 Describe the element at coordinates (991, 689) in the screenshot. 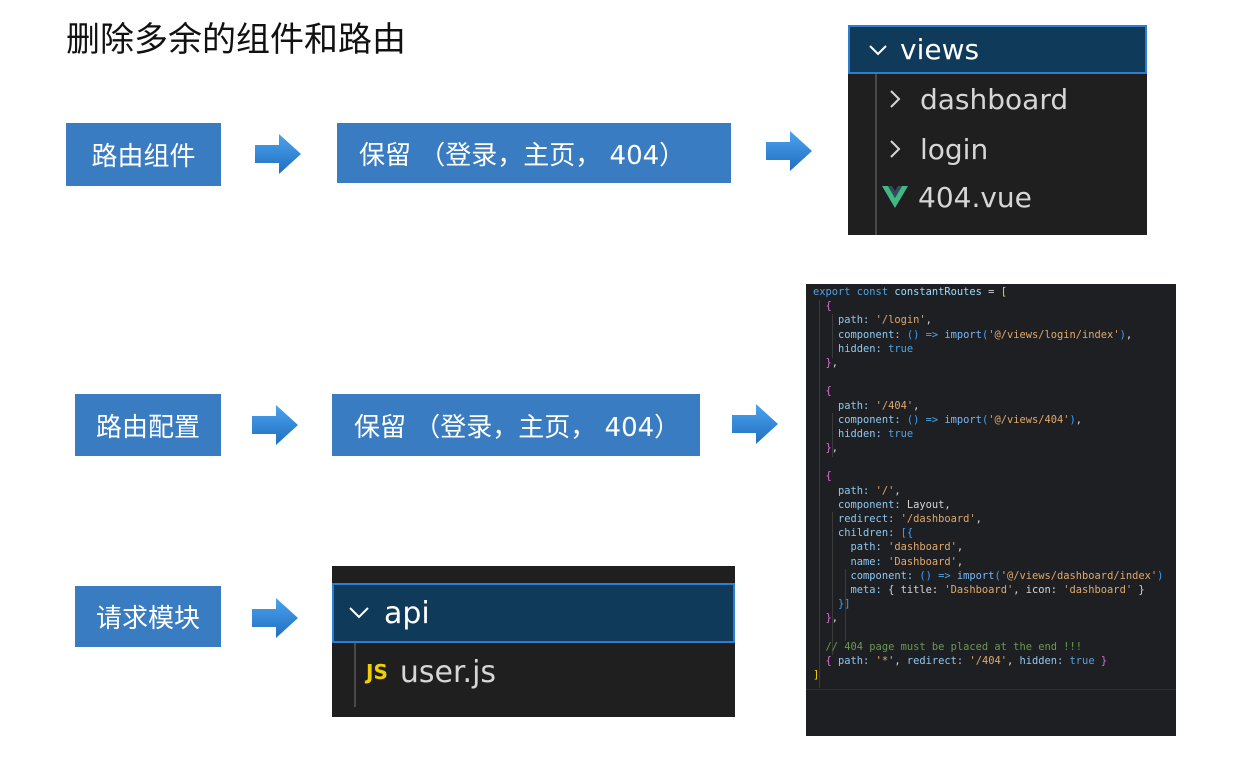

I see `separator-line` at that location.